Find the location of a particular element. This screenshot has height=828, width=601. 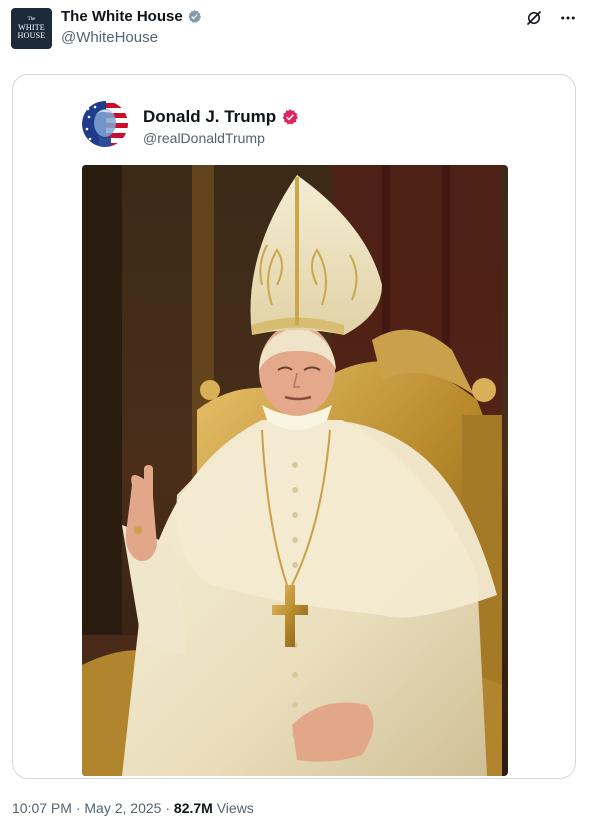

author-name: The White House is located at coordinates (122, 16).